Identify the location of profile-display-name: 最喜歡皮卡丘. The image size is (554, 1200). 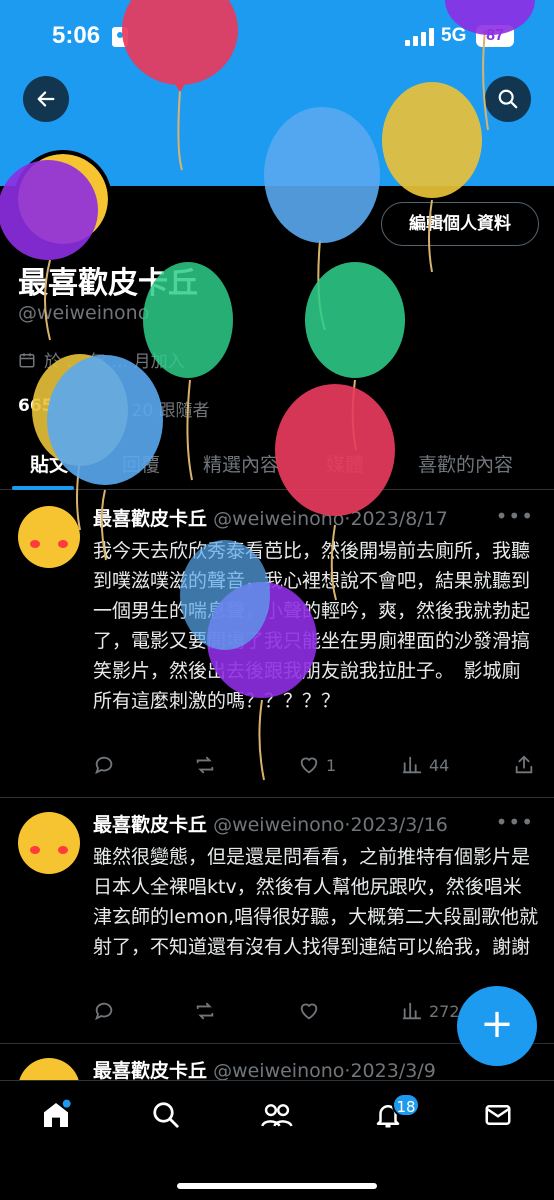
(108, 283).